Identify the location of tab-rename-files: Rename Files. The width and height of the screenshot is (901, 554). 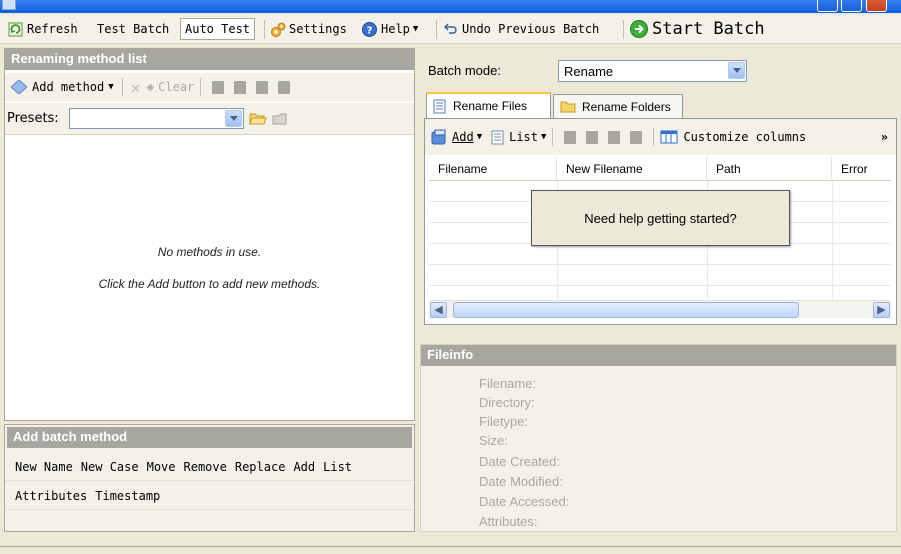
(488, 105).